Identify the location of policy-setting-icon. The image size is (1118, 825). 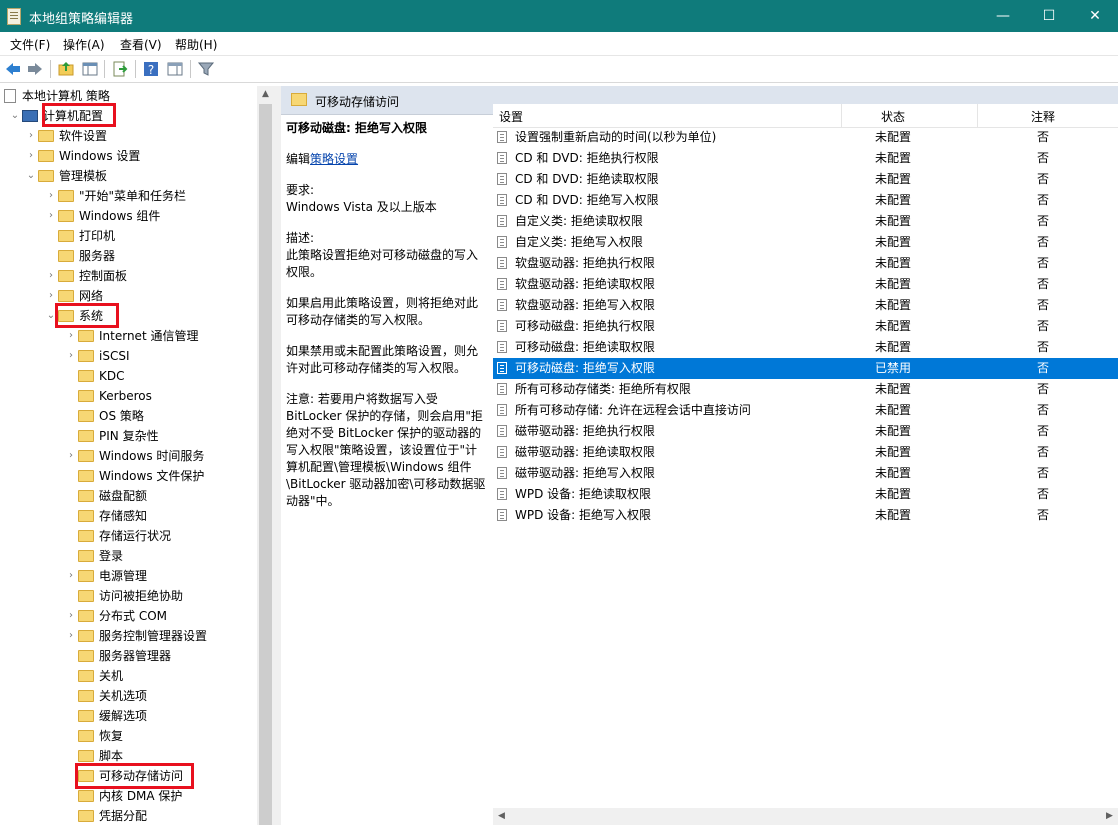
(502, 200).